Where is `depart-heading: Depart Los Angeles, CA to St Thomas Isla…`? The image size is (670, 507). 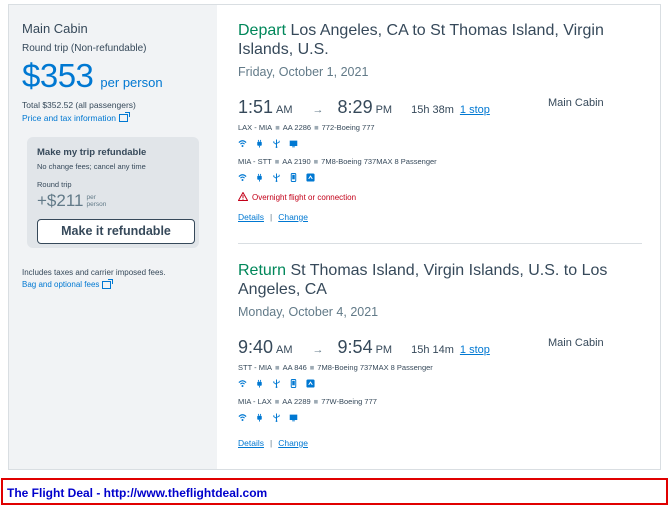 depart-heading: Depart Los Angeles, CA to St Thomas Isla… is located at coordinates (440, 40).